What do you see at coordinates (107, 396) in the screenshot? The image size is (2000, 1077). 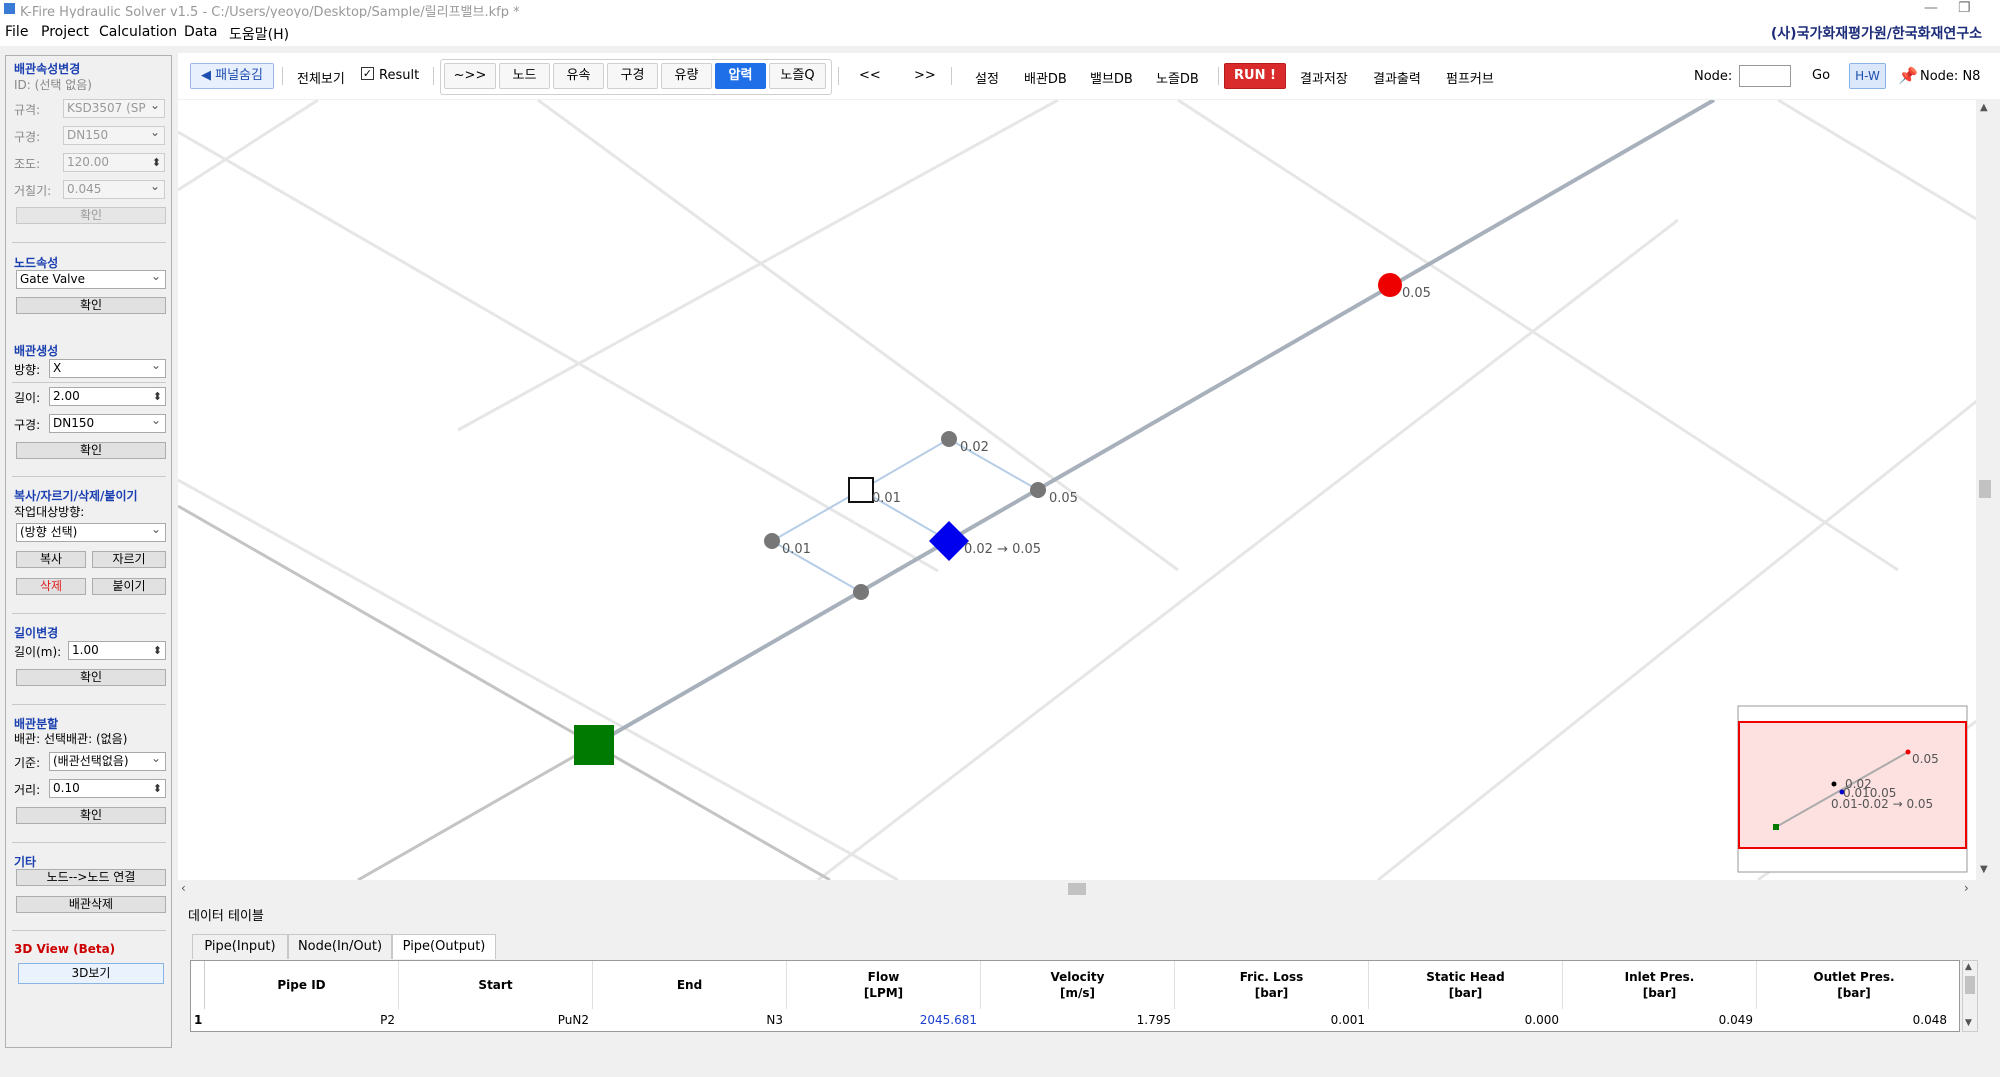 I see `length-field: 2.00` at bounding box center [107, 396].